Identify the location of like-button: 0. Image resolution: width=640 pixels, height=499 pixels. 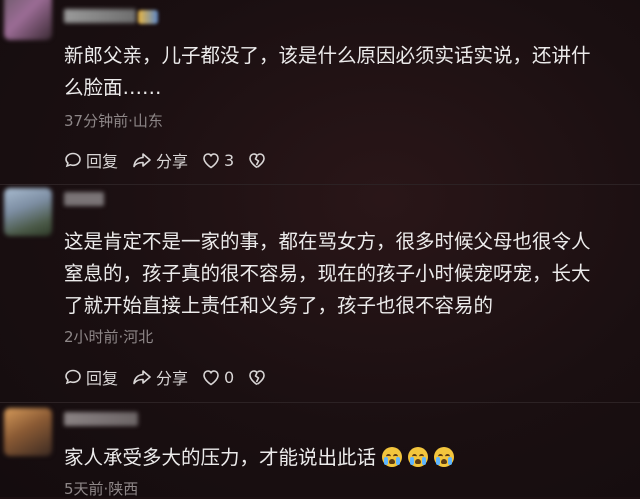
(218, 377).